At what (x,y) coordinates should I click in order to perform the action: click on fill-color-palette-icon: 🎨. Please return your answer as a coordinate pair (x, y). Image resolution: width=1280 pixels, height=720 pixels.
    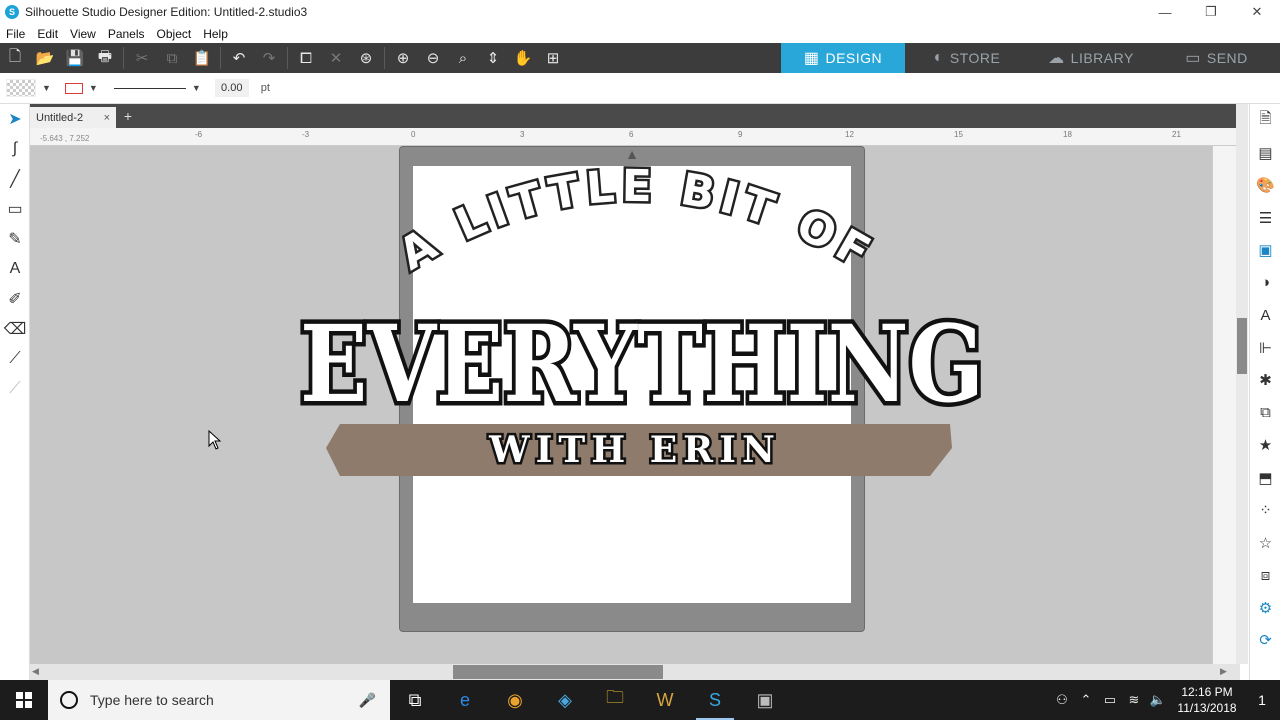
    Looking at the image, I should click on (1265, 185).